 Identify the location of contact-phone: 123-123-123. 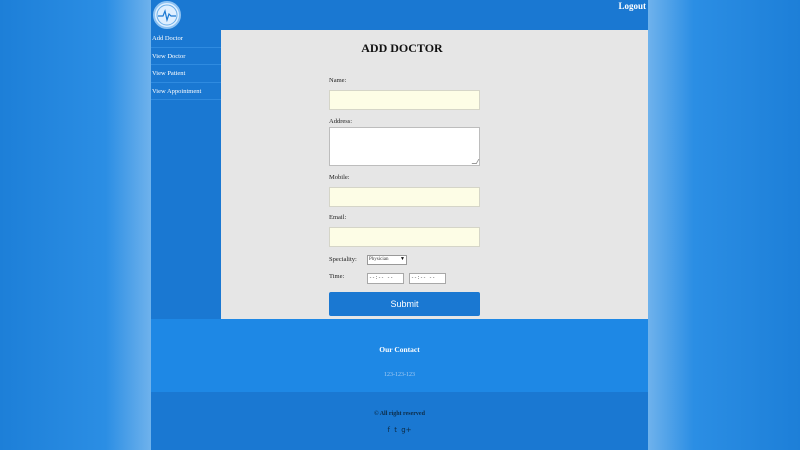
(399, 375).